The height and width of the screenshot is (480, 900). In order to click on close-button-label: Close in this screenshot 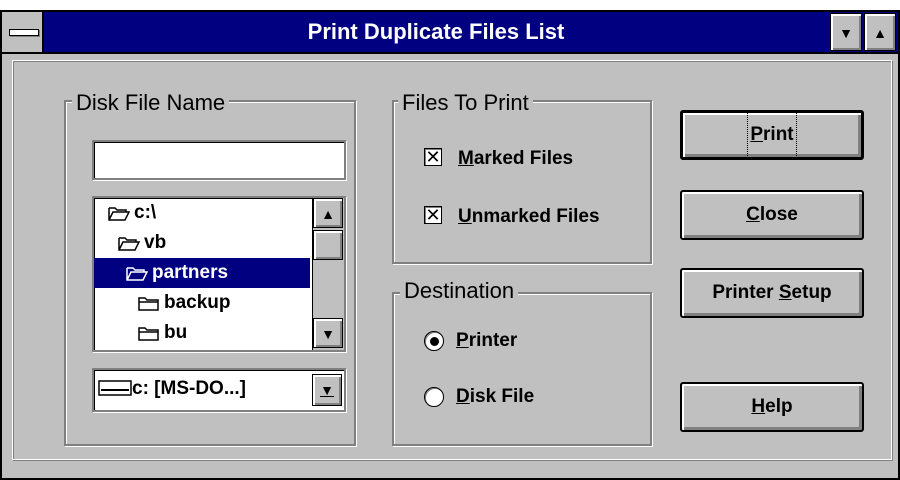, I will do `click(772, 214)`.